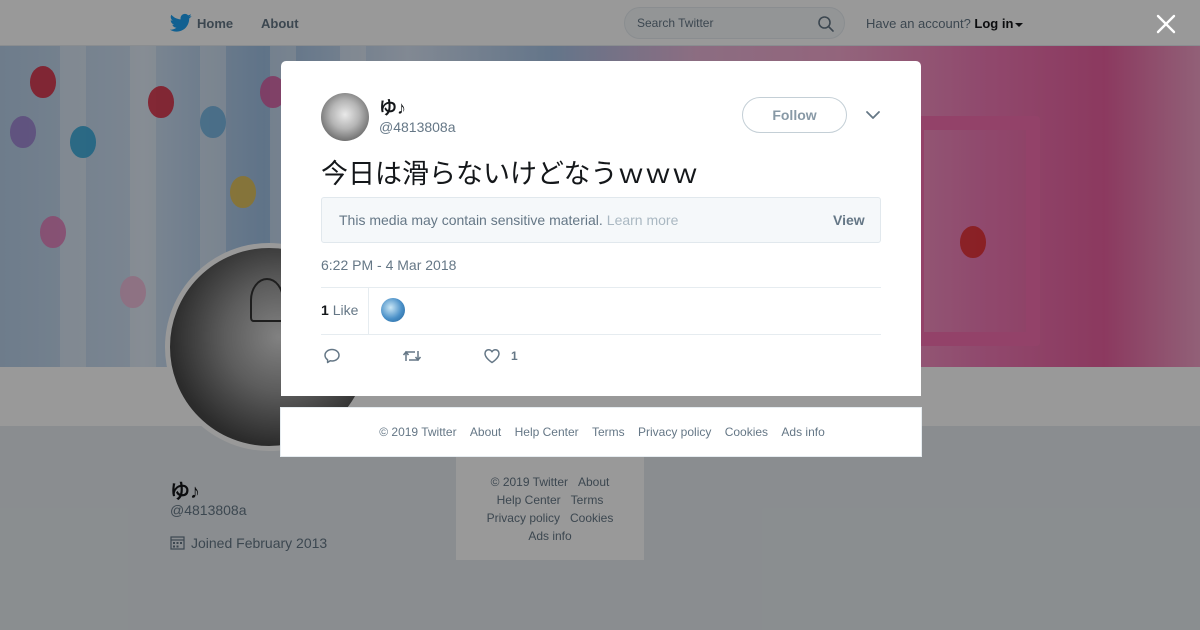 Image resolution: width=1200 pixels, height=630 pixels. What do you see at coordinates (510, 174) in the screenshot?
I see `tweet-text: 今日は滑らないけどなうｗｗｗ` at bounding box center [510, 174].